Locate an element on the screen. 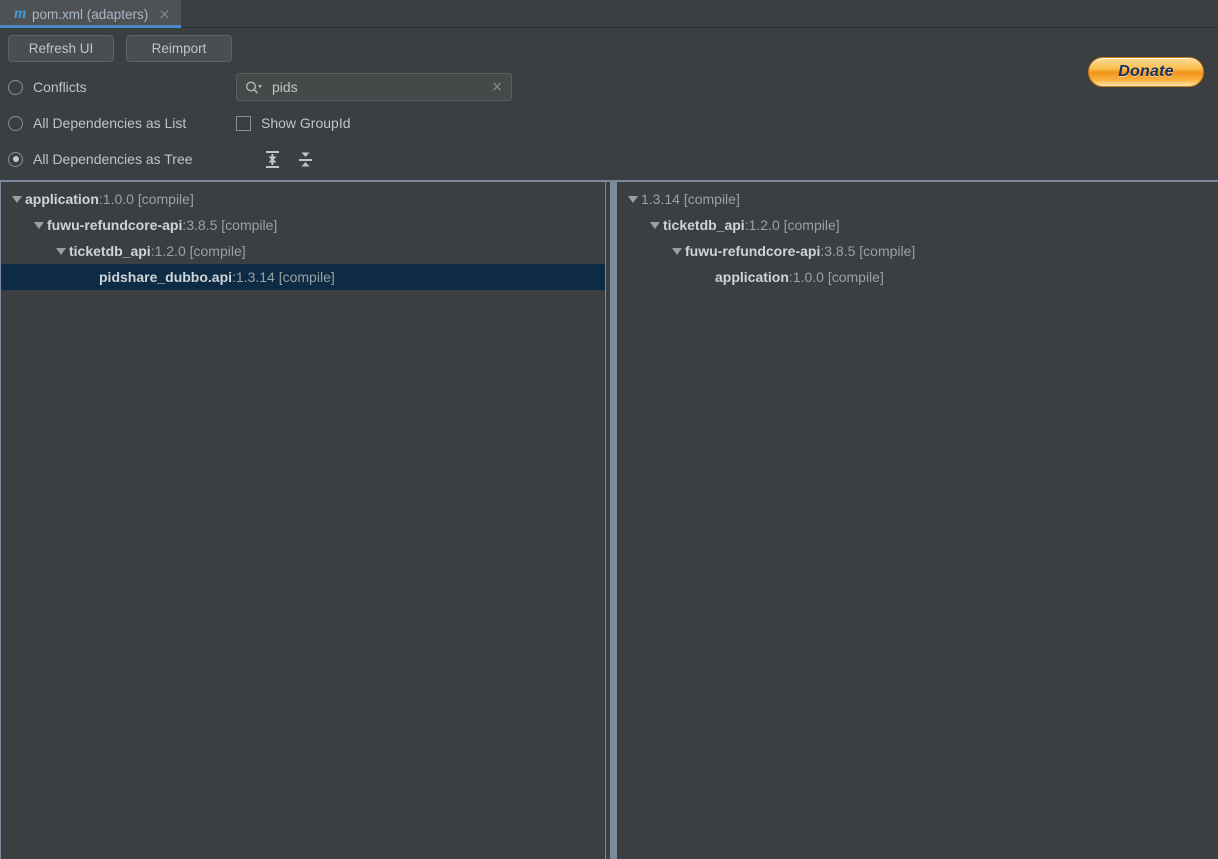  clear-search-icon: × is located at coordinates (497, 87).